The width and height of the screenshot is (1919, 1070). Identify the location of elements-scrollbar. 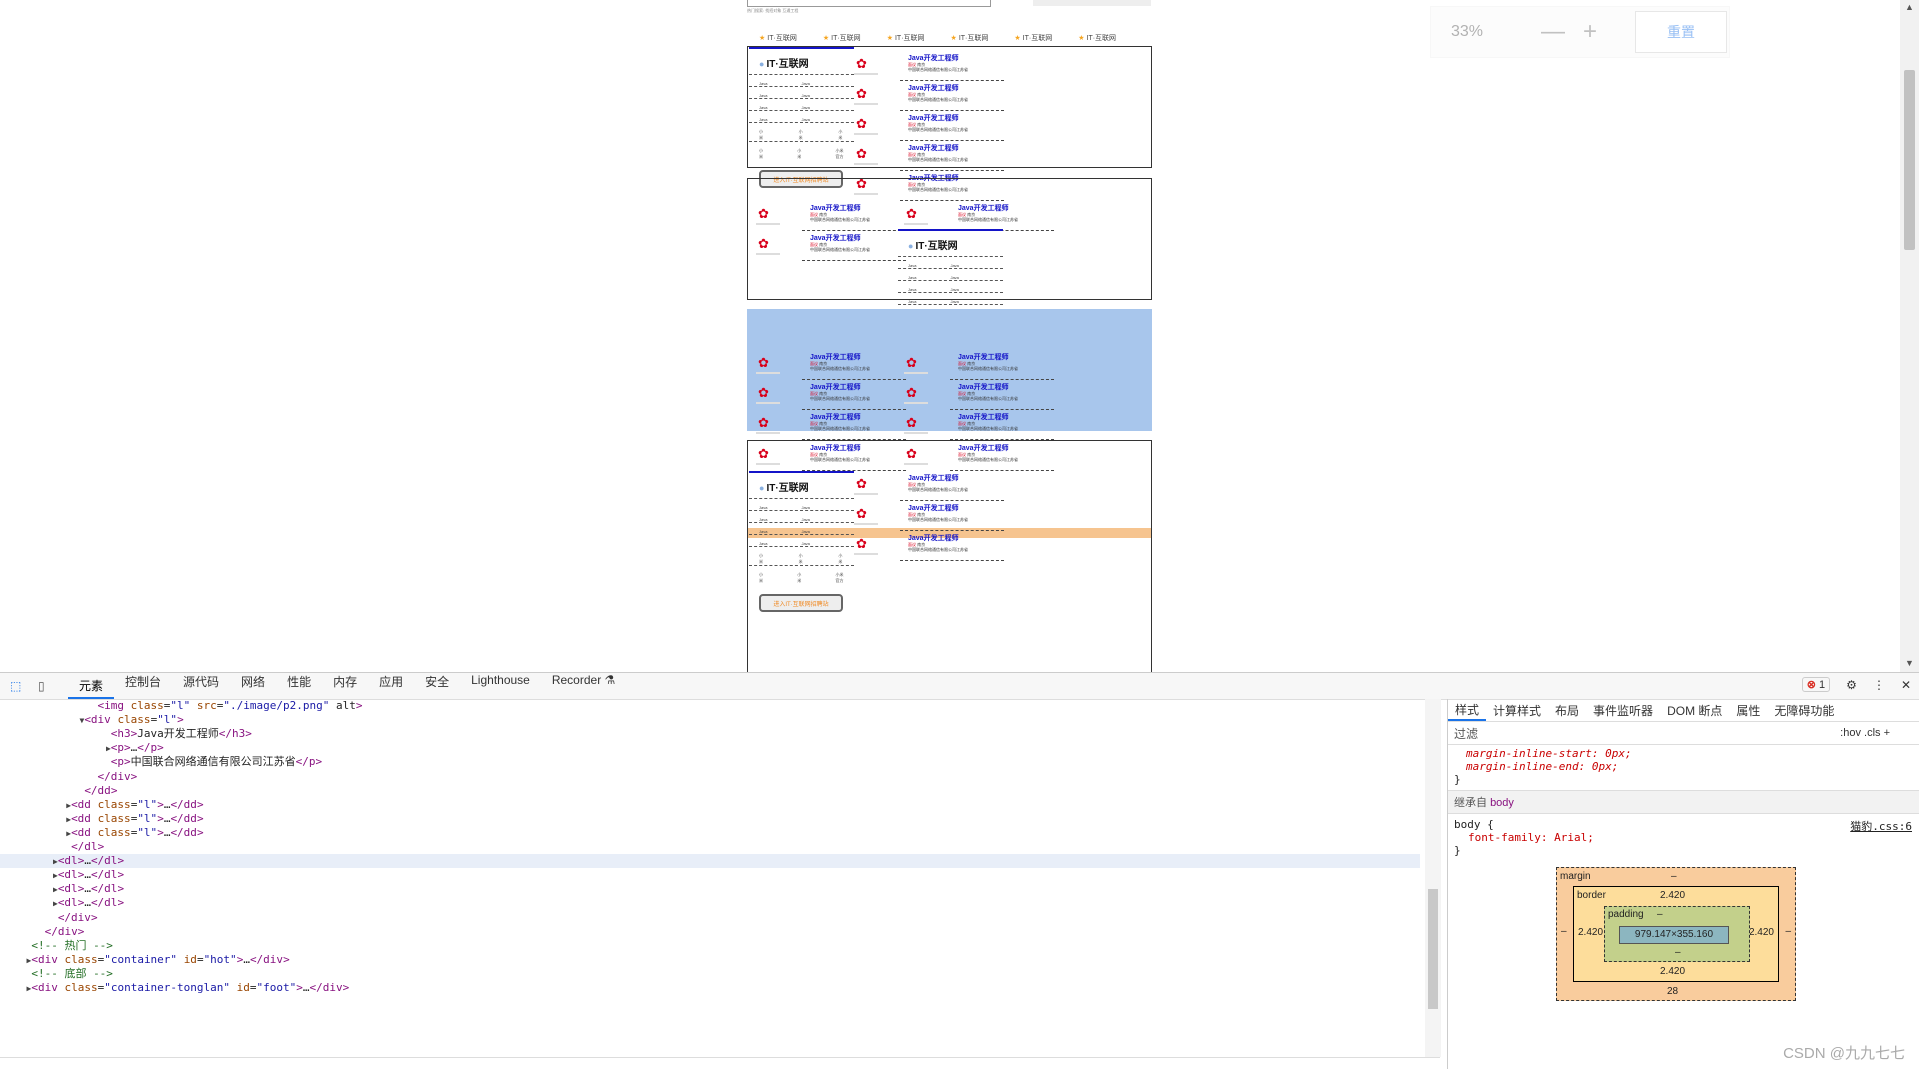
(1433, 878).